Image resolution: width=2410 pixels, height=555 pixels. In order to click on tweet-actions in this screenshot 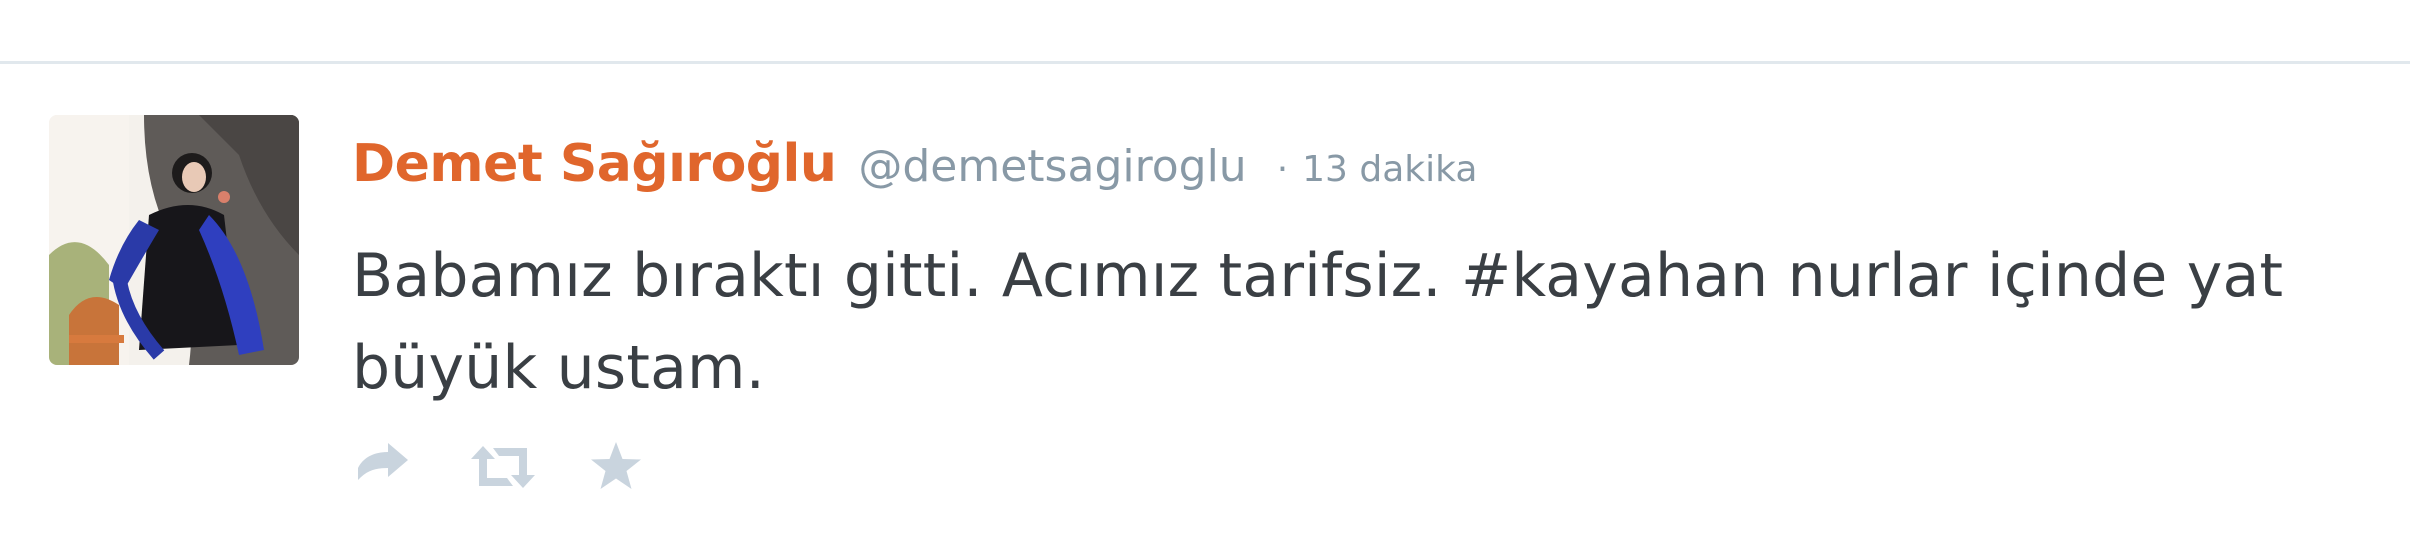, I will do `click(499, 467)`.